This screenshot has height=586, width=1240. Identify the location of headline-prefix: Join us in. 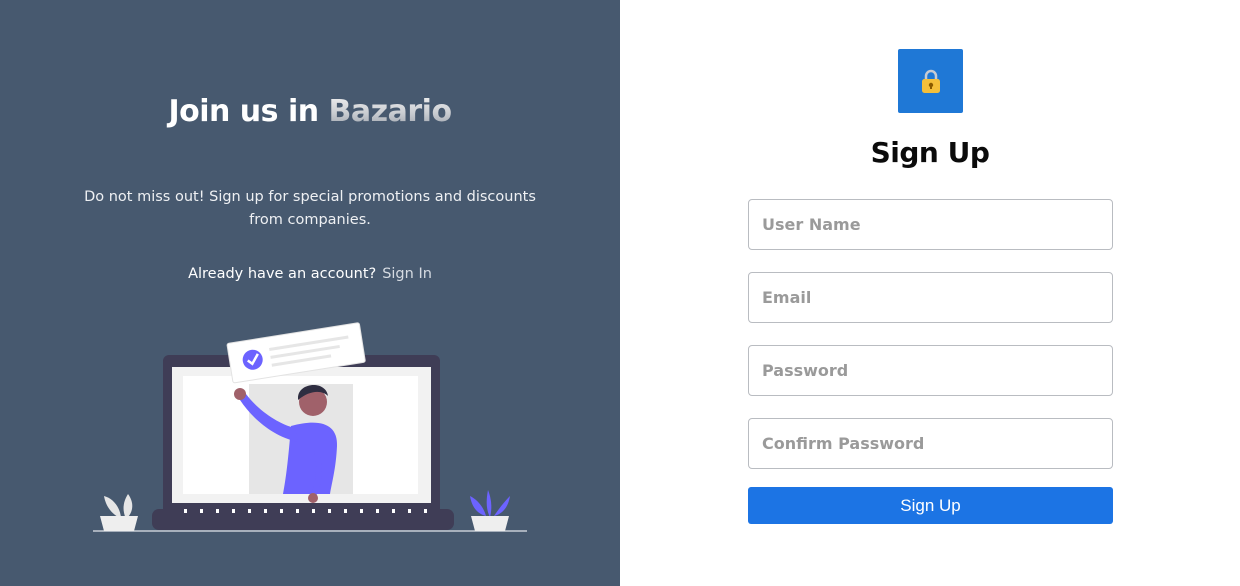
(248, 111).